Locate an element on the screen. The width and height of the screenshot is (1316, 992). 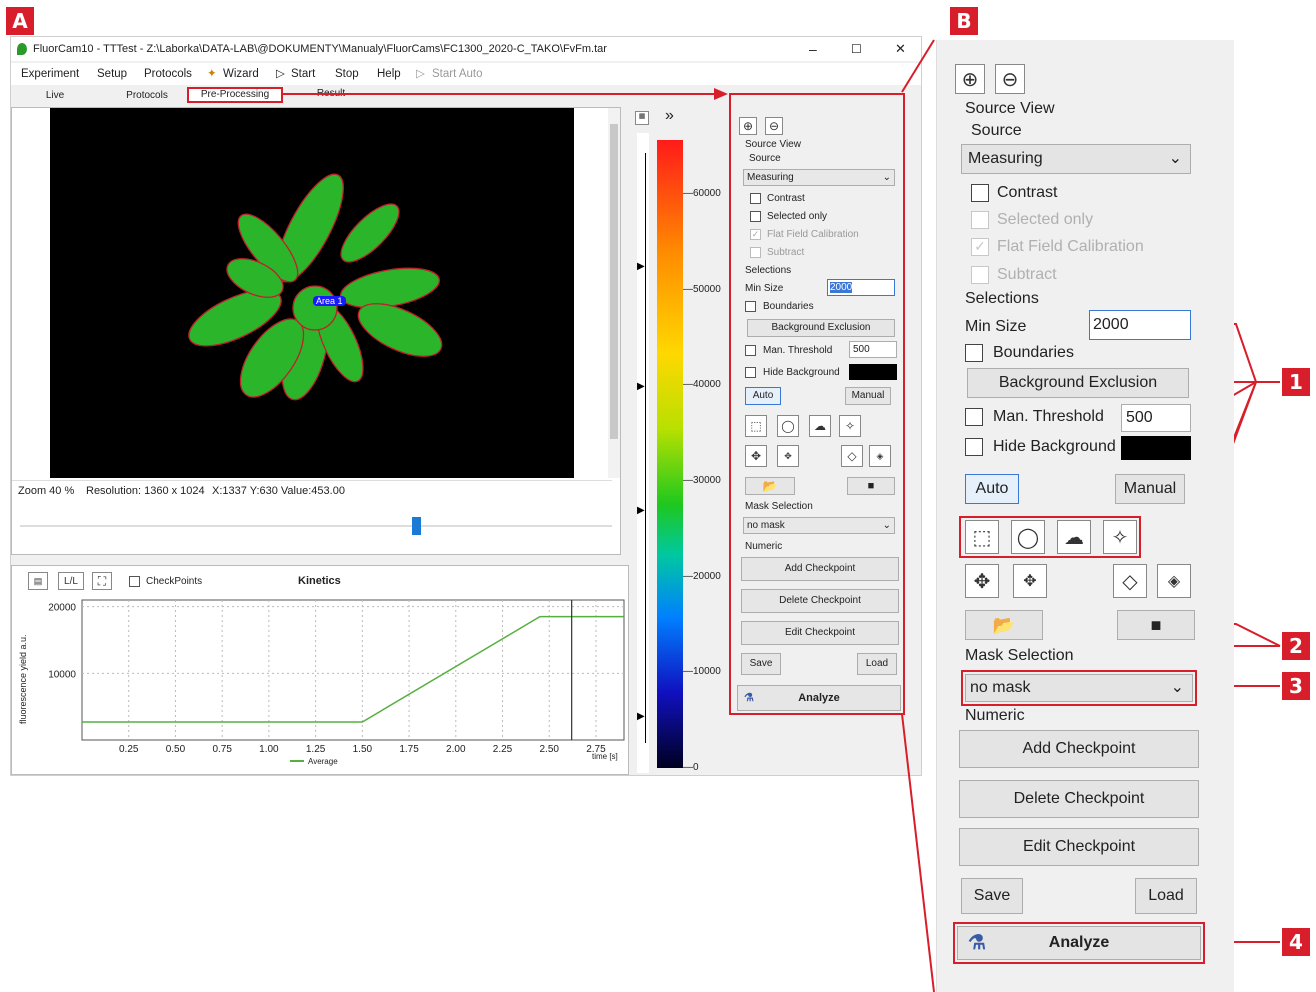
save-mask-button: ■ is located at coordinates (1156, 625).